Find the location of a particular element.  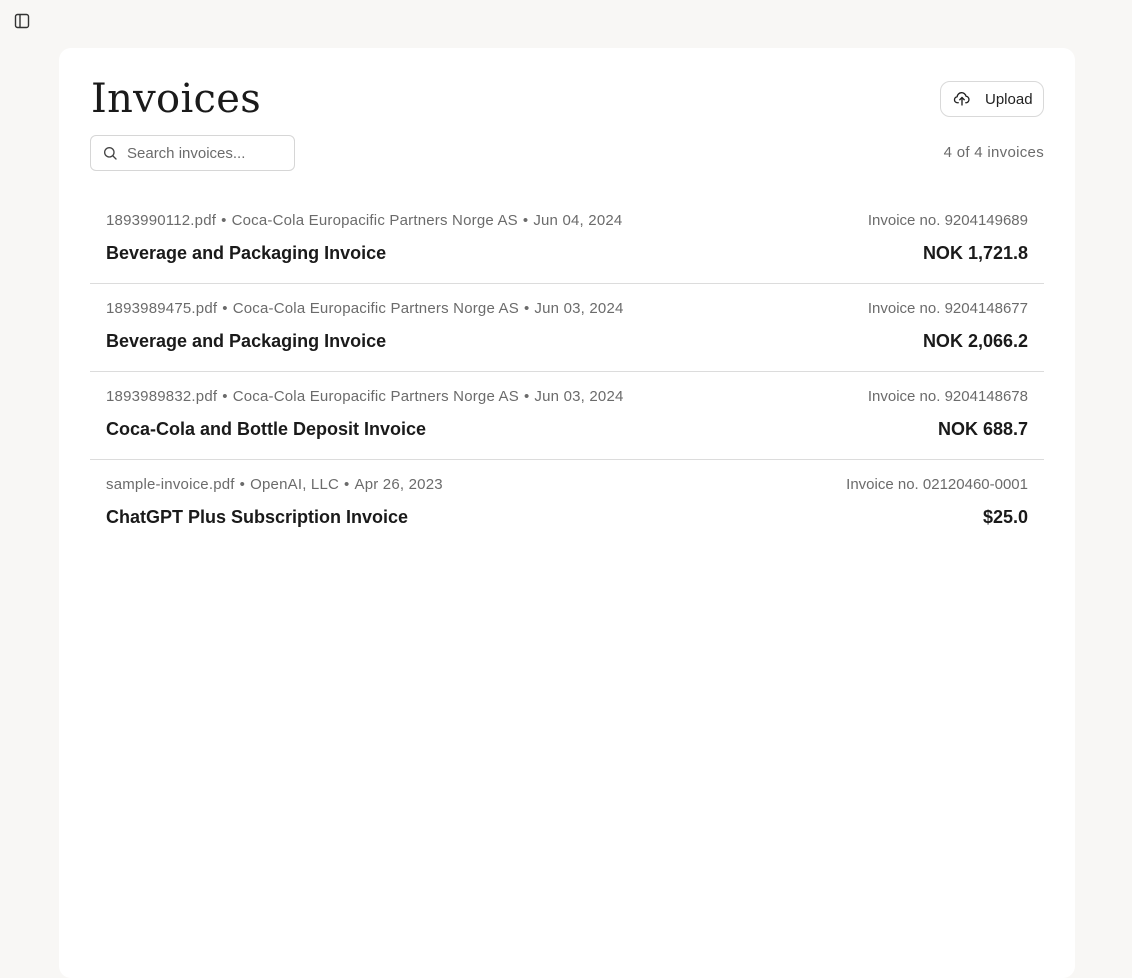

invoice-amount: $25.0 is located at coordinates (1005, 517).